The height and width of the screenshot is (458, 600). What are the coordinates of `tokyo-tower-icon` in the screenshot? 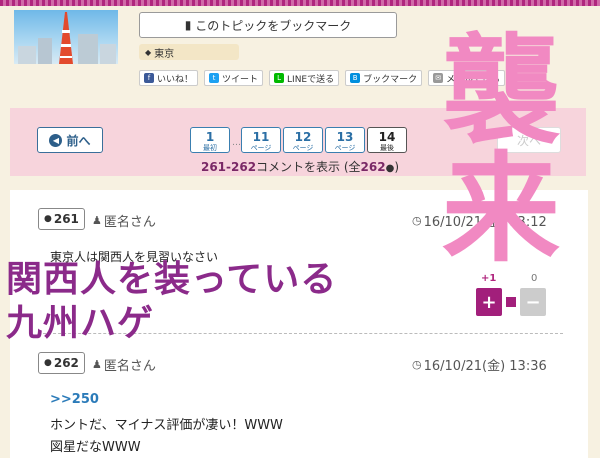 It's located at (66, 38).